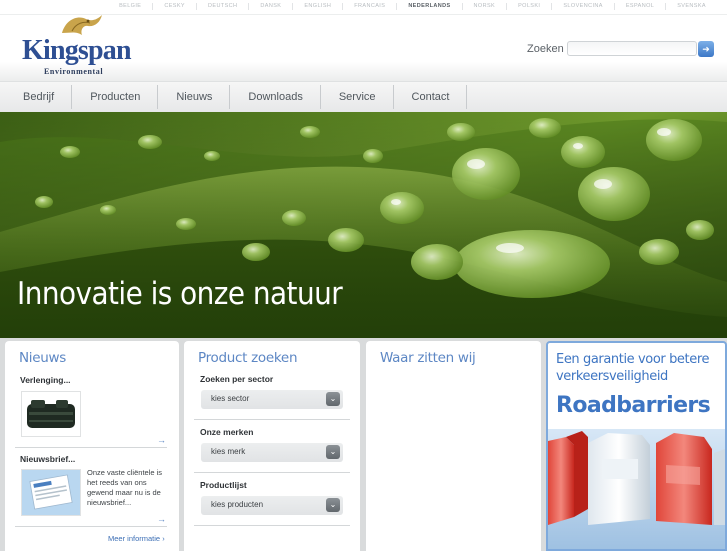 The image size is (727, 551). What do you see at coordinates (484, 6) in the screenshot?
I see `language-link: NORSK` at bounding box center [484, 6].